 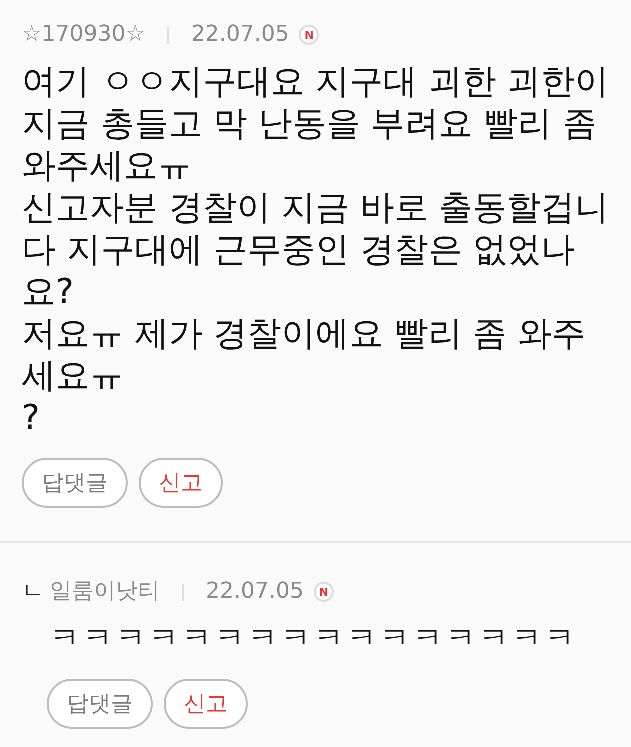 I want to click on comment-text: ?, so click(x=32, y=418).